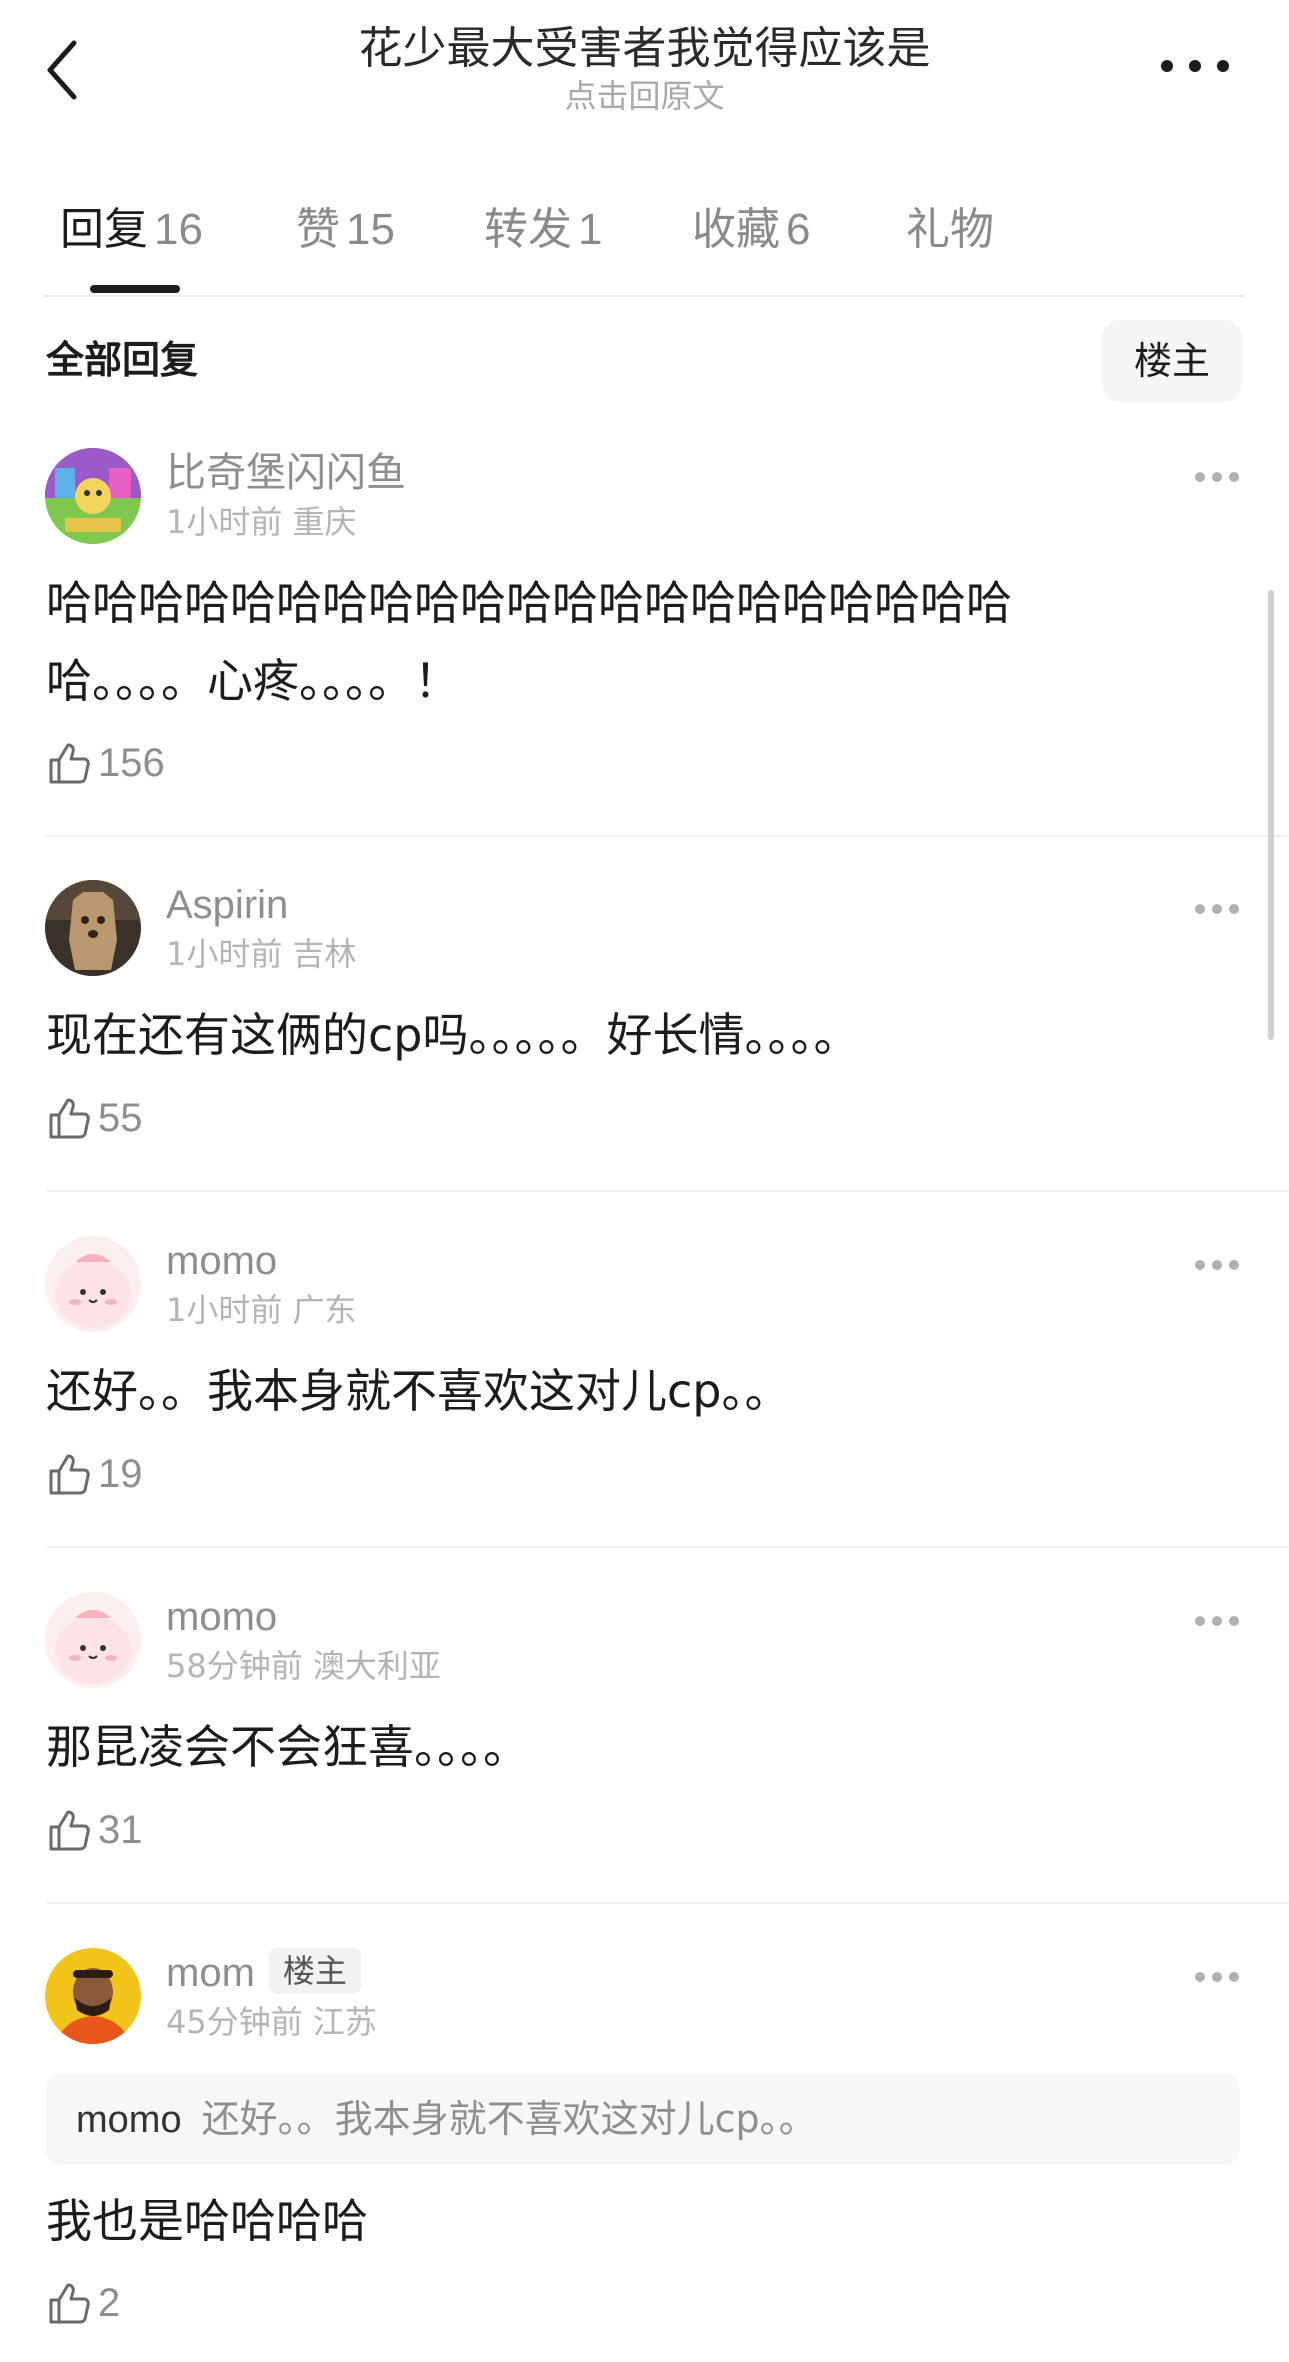  Describe the element at coordinates (1172, 361) in the screenshot. I see `op-only-filter-button: 楼主` at that location.